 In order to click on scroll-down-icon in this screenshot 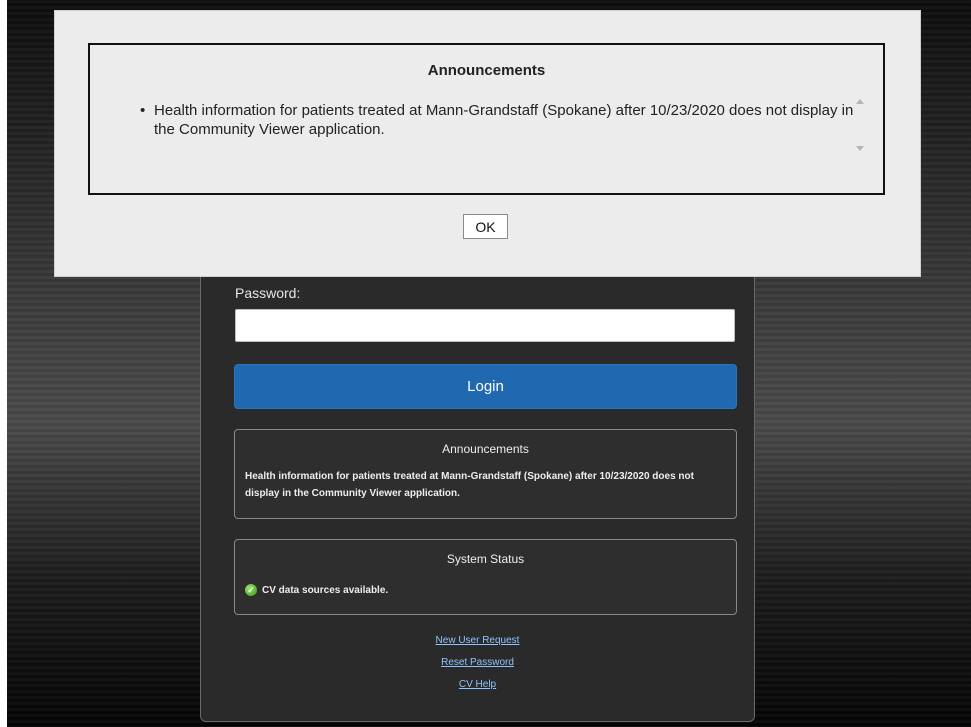, I will do `click(860, 148)`.